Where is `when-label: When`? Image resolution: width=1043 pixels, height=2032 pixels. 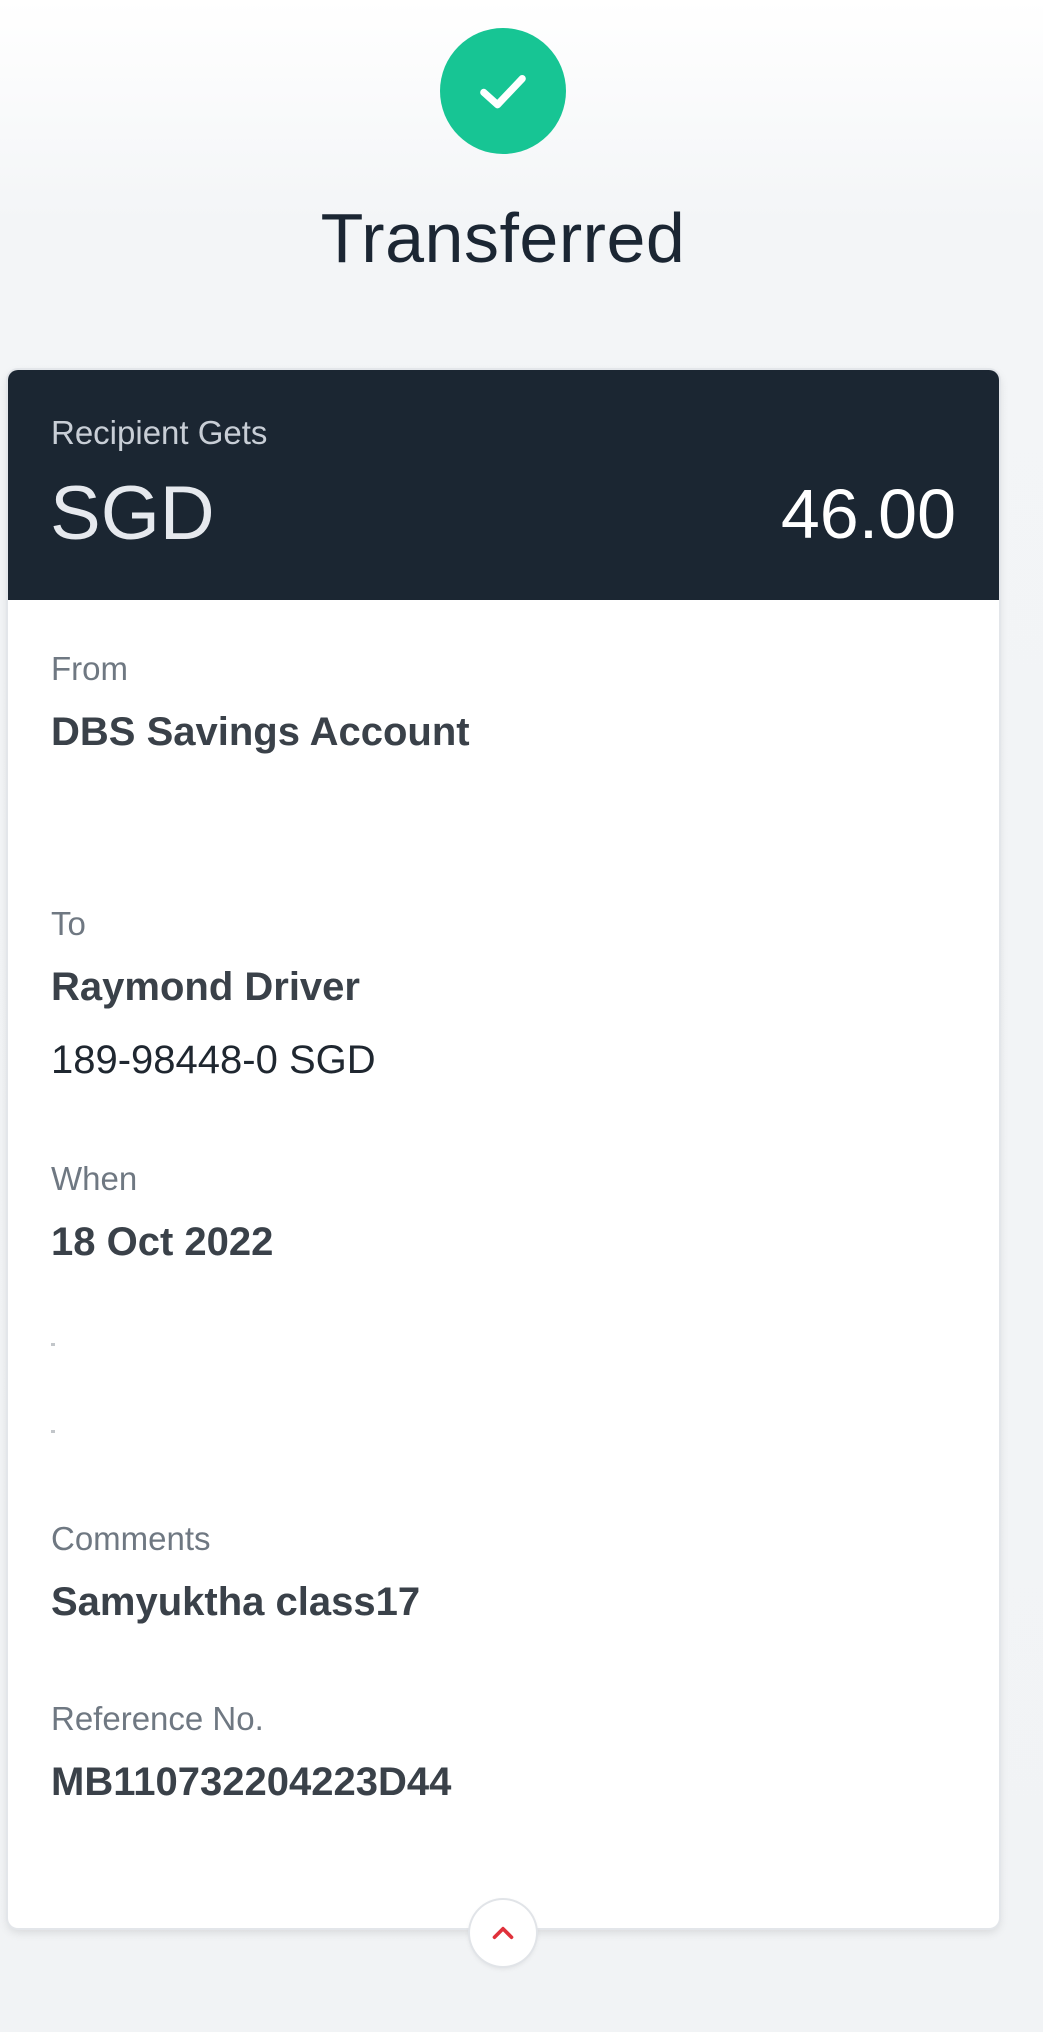 when-label: When is located at coordinates (94, 1178).